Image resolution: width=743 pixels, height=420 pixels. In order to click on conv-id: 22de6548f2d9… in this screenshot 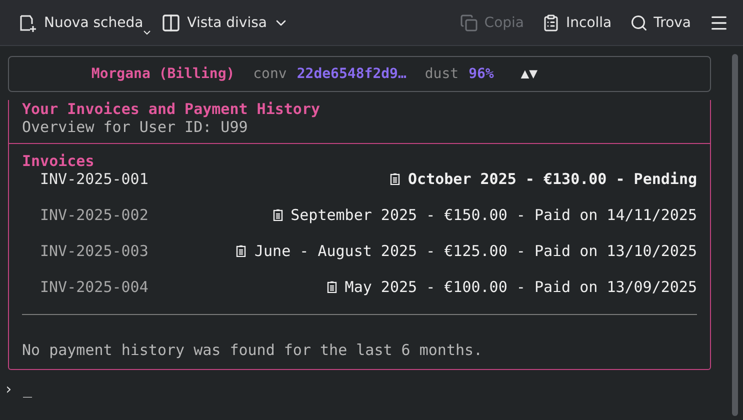, I will do `click(351, 74)`.